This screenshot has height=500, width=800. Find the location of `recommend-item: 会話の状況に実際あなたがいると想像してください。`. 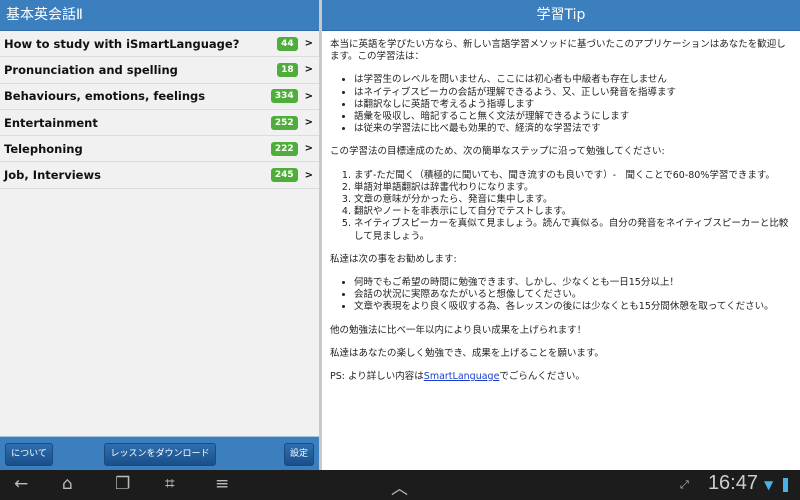

recommend-item: 会話の状況に実際あなたがいると想像してください。 is located at coordinates (573, 295).